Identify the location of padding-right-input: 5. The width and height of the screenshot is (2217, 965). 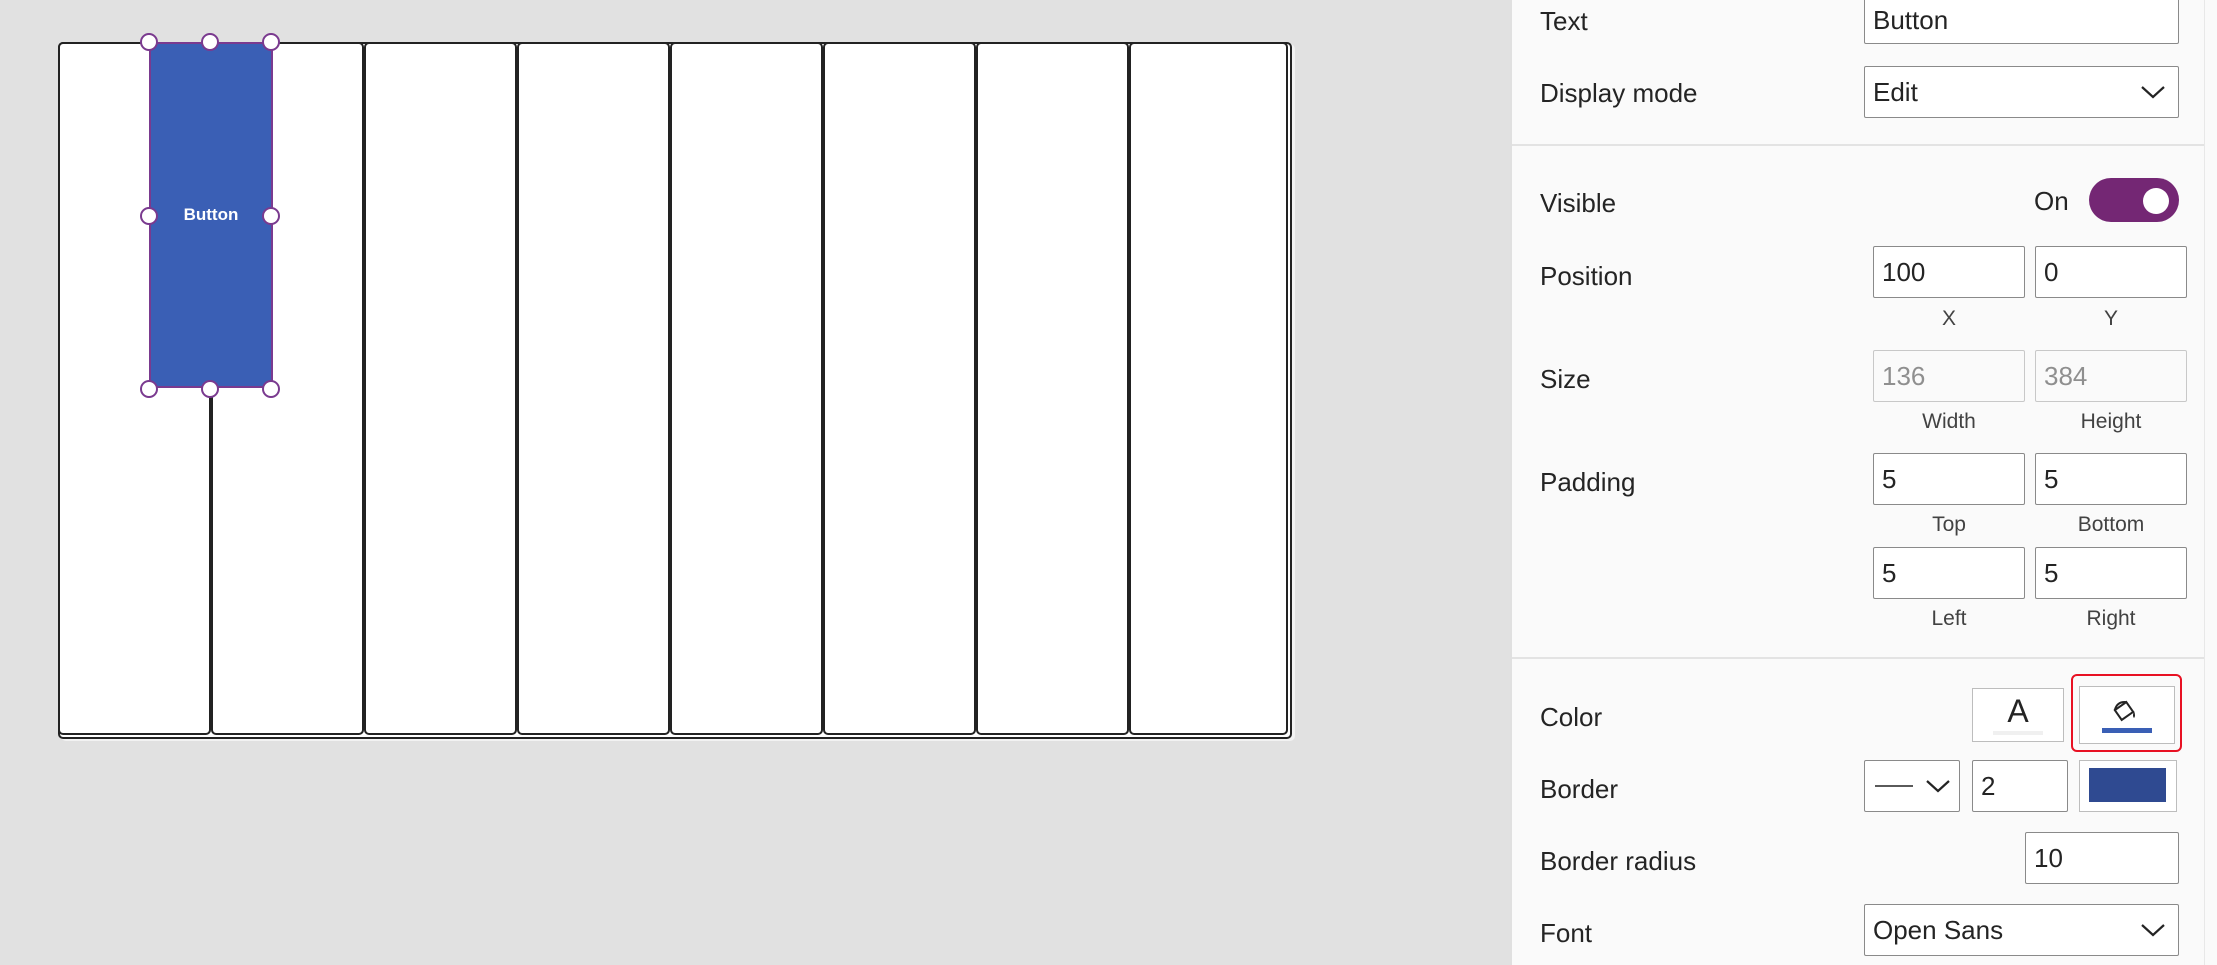
(2111, 573).